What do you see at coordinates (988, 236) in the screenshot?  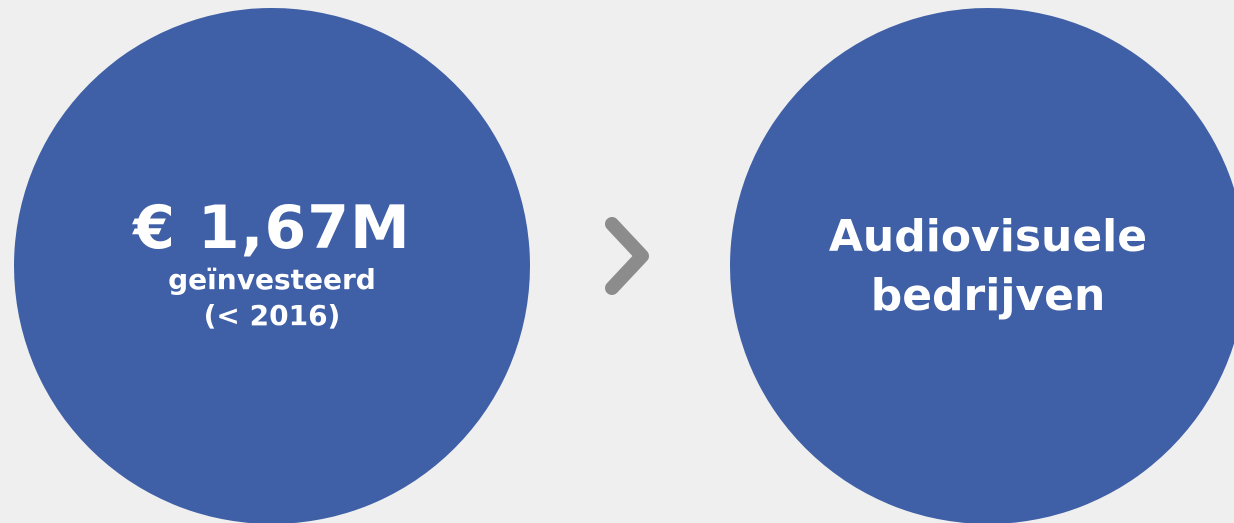 I see `recipient-line-1: Audiovisuele` at bounding box center [988, 236].